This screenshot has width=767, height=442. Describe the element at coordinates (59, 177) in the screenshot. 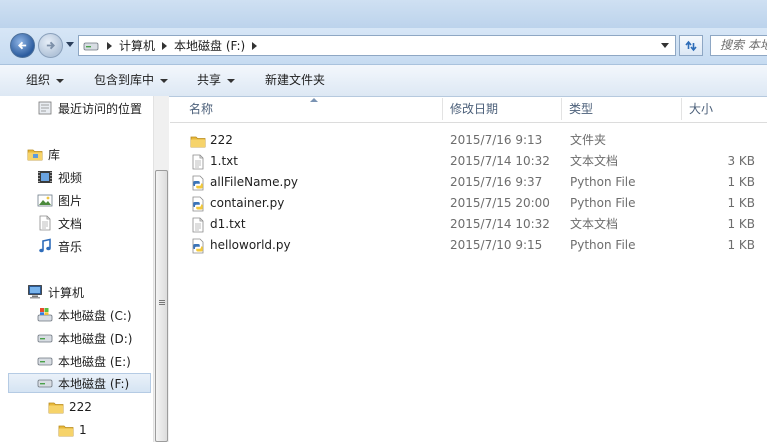

I see `nav-item-videos: 视频` at that location.